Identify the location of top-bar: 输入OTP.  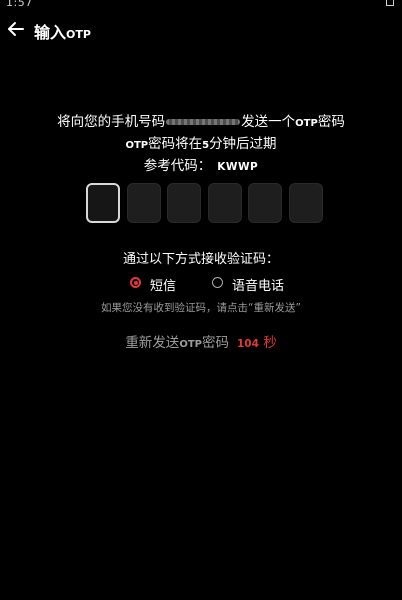
(201, 31).